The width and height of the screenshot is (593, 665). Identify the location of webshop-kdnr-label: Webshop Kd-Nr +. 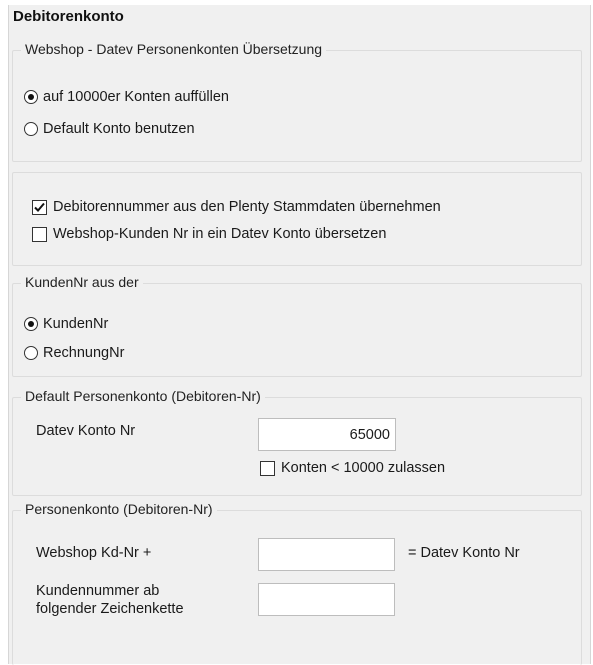
(94, 553).